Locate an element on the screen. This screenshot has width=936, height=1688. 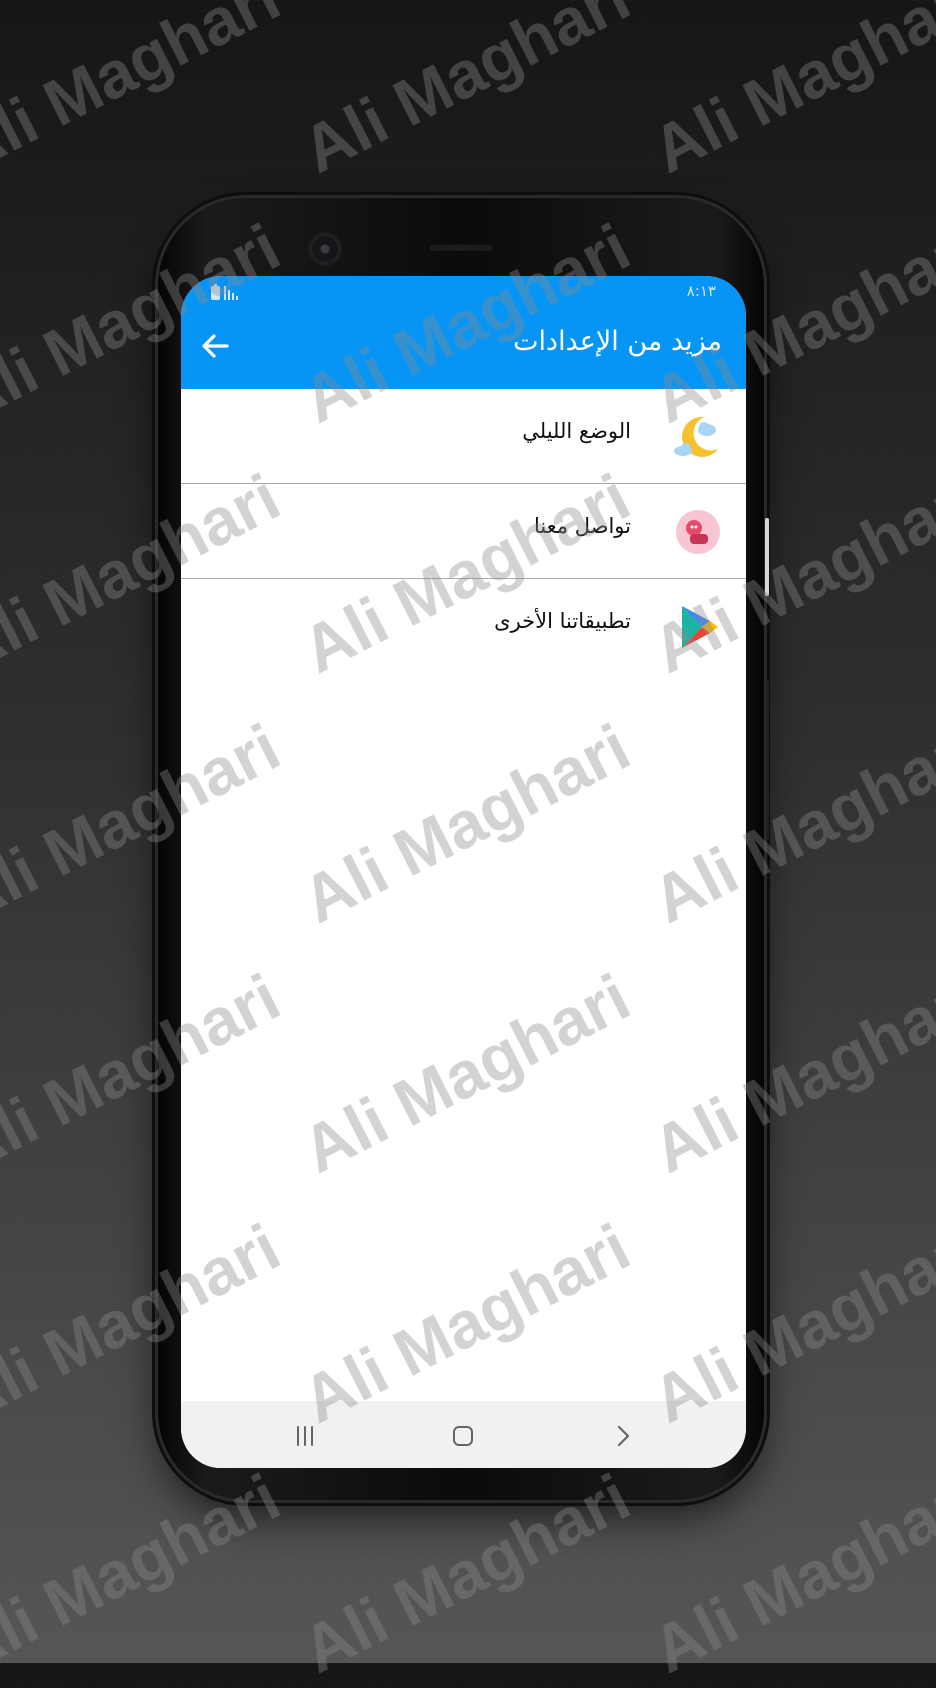
recents-icon is located at coordinates (305, 1436).